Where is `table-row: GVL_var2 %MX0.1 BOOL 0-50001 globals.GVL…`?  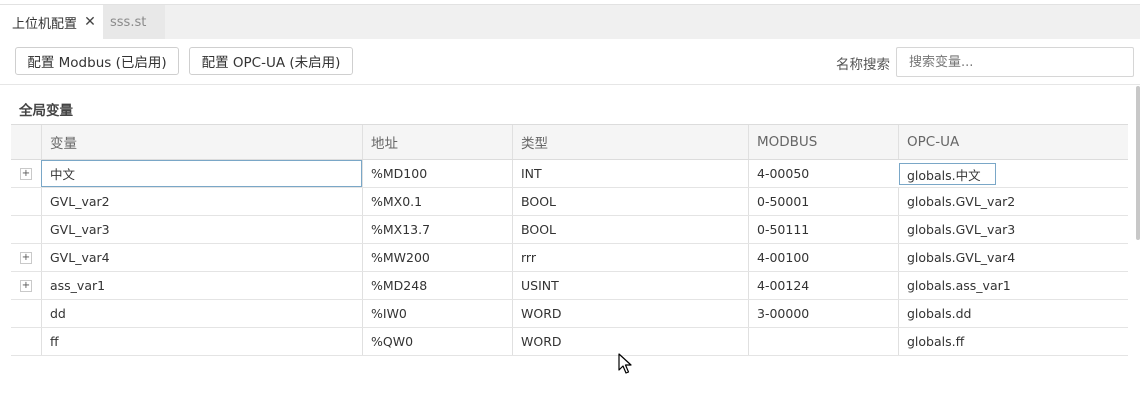
table-row: GVL_var2 %MX0.1 BOOL 0-50001 globals.GVL… is located at coordinates (569, 202).